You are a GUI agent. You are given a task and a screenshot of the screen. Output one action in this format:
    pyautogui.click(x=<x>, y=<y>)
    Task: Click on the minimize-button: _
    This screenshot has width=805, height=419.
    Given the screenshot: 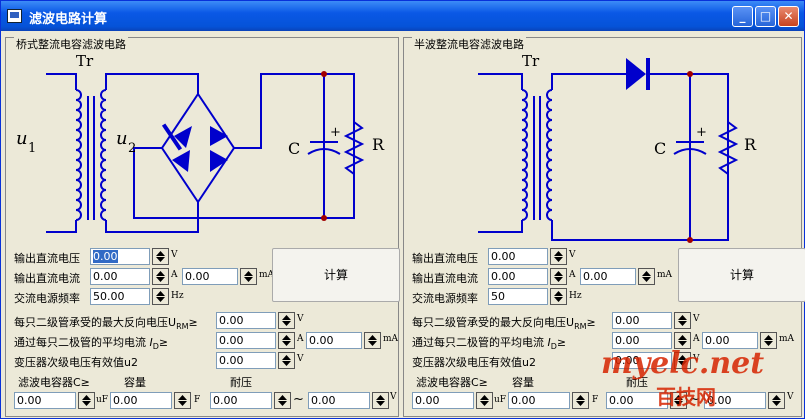 What is the action you would take?
    pyautogui.click(x=742, y=16)
    